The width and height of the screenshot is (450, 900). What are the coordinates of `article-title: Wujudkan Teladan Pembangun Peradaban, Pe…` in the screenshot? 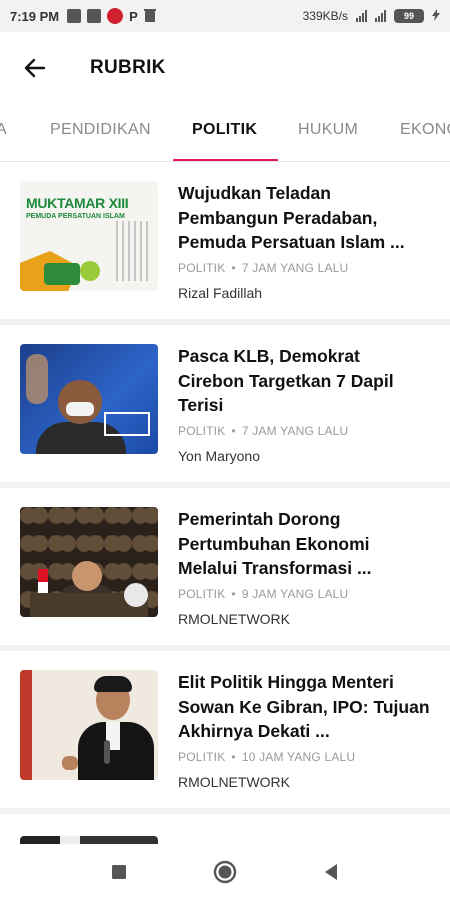 It's located at (291, 217).